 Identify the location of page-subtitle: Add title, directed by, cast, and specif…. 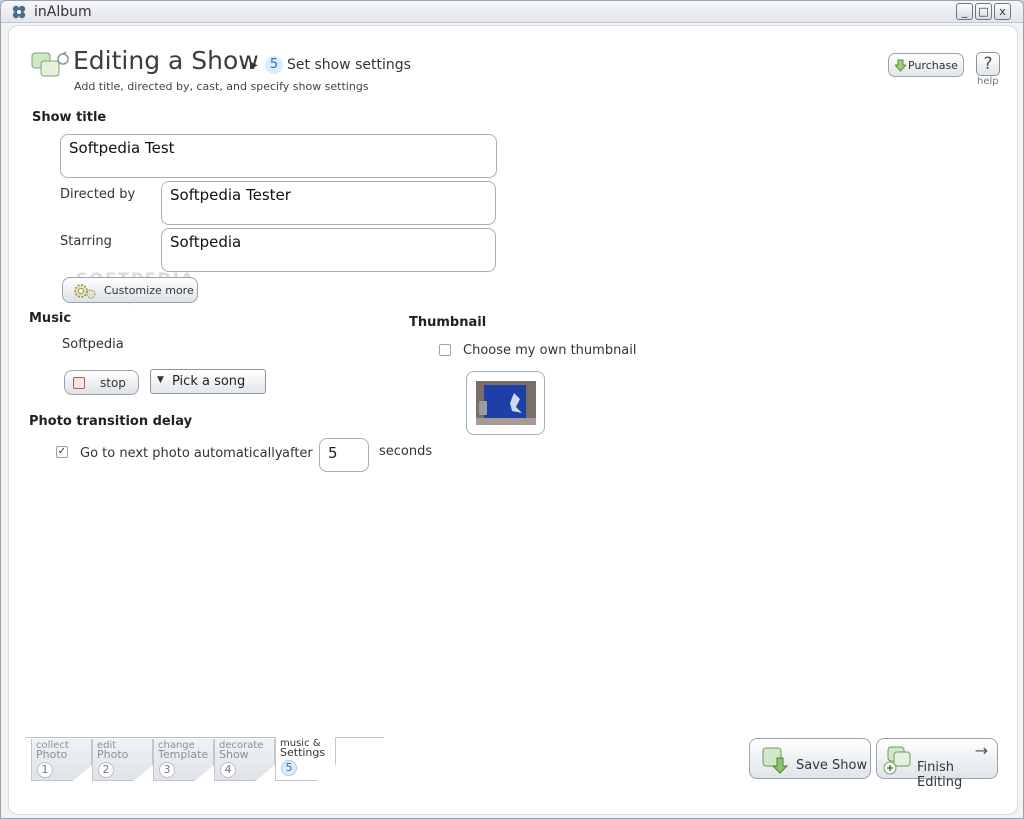
(221, 86).